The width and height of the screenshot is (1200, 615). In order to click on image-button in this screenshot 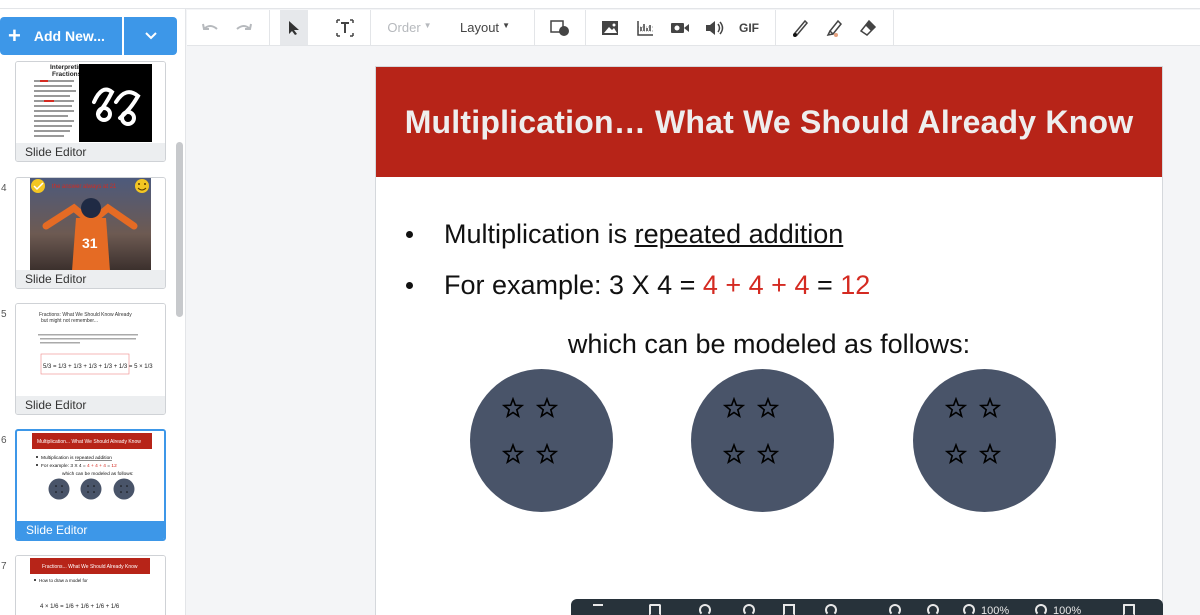, I will do `click(610, 27)`.